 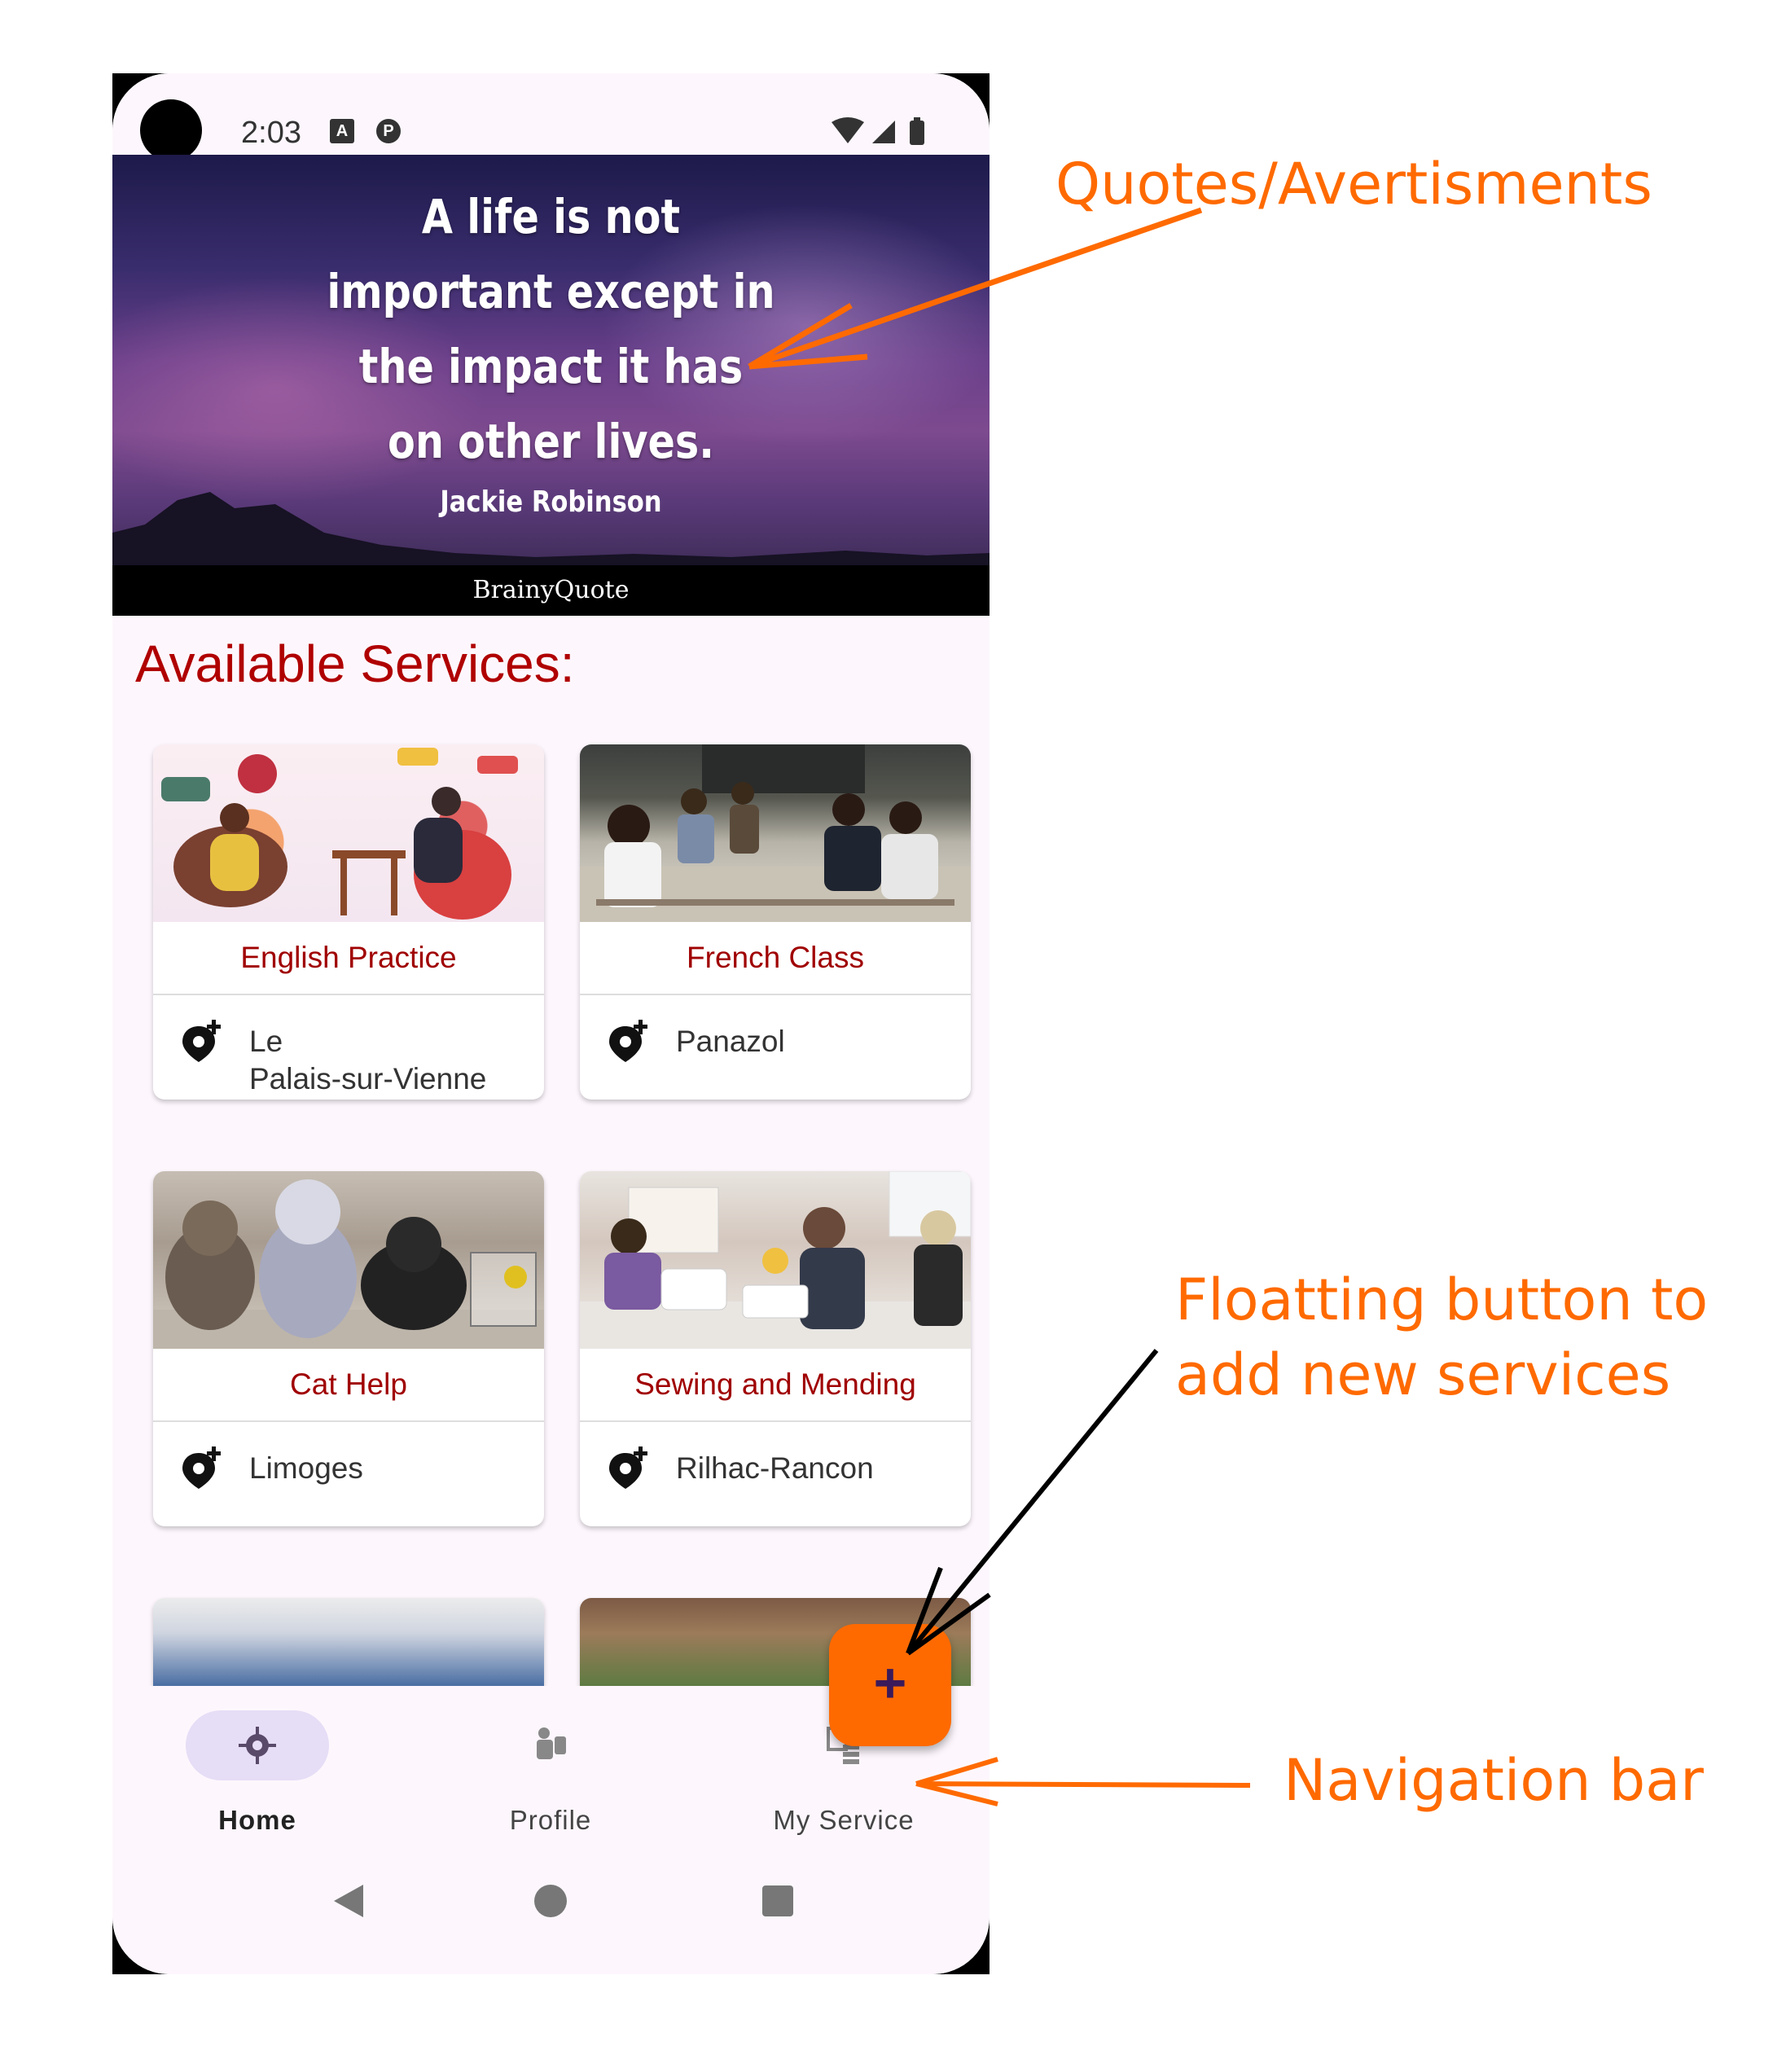 I want to click on arrow-to-fab-icon, so click(x=1032, y=1502).